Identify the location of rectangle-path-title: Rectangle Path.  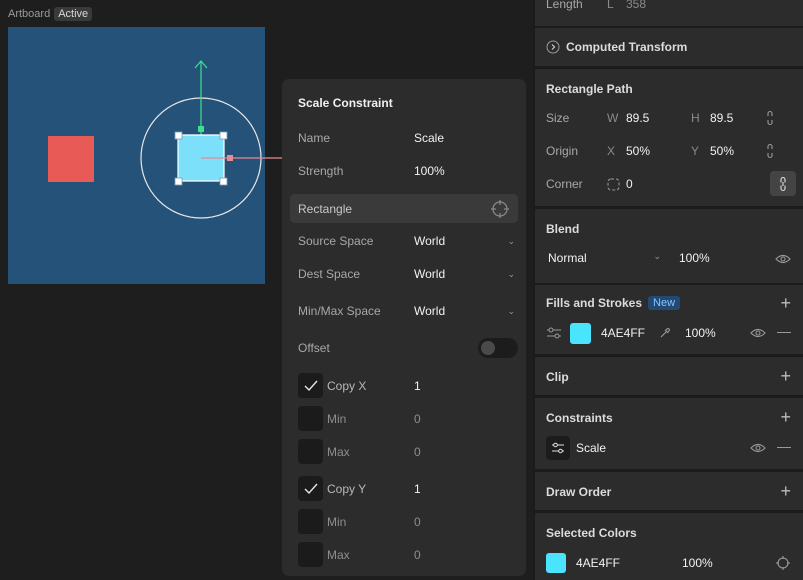
(589, 89).